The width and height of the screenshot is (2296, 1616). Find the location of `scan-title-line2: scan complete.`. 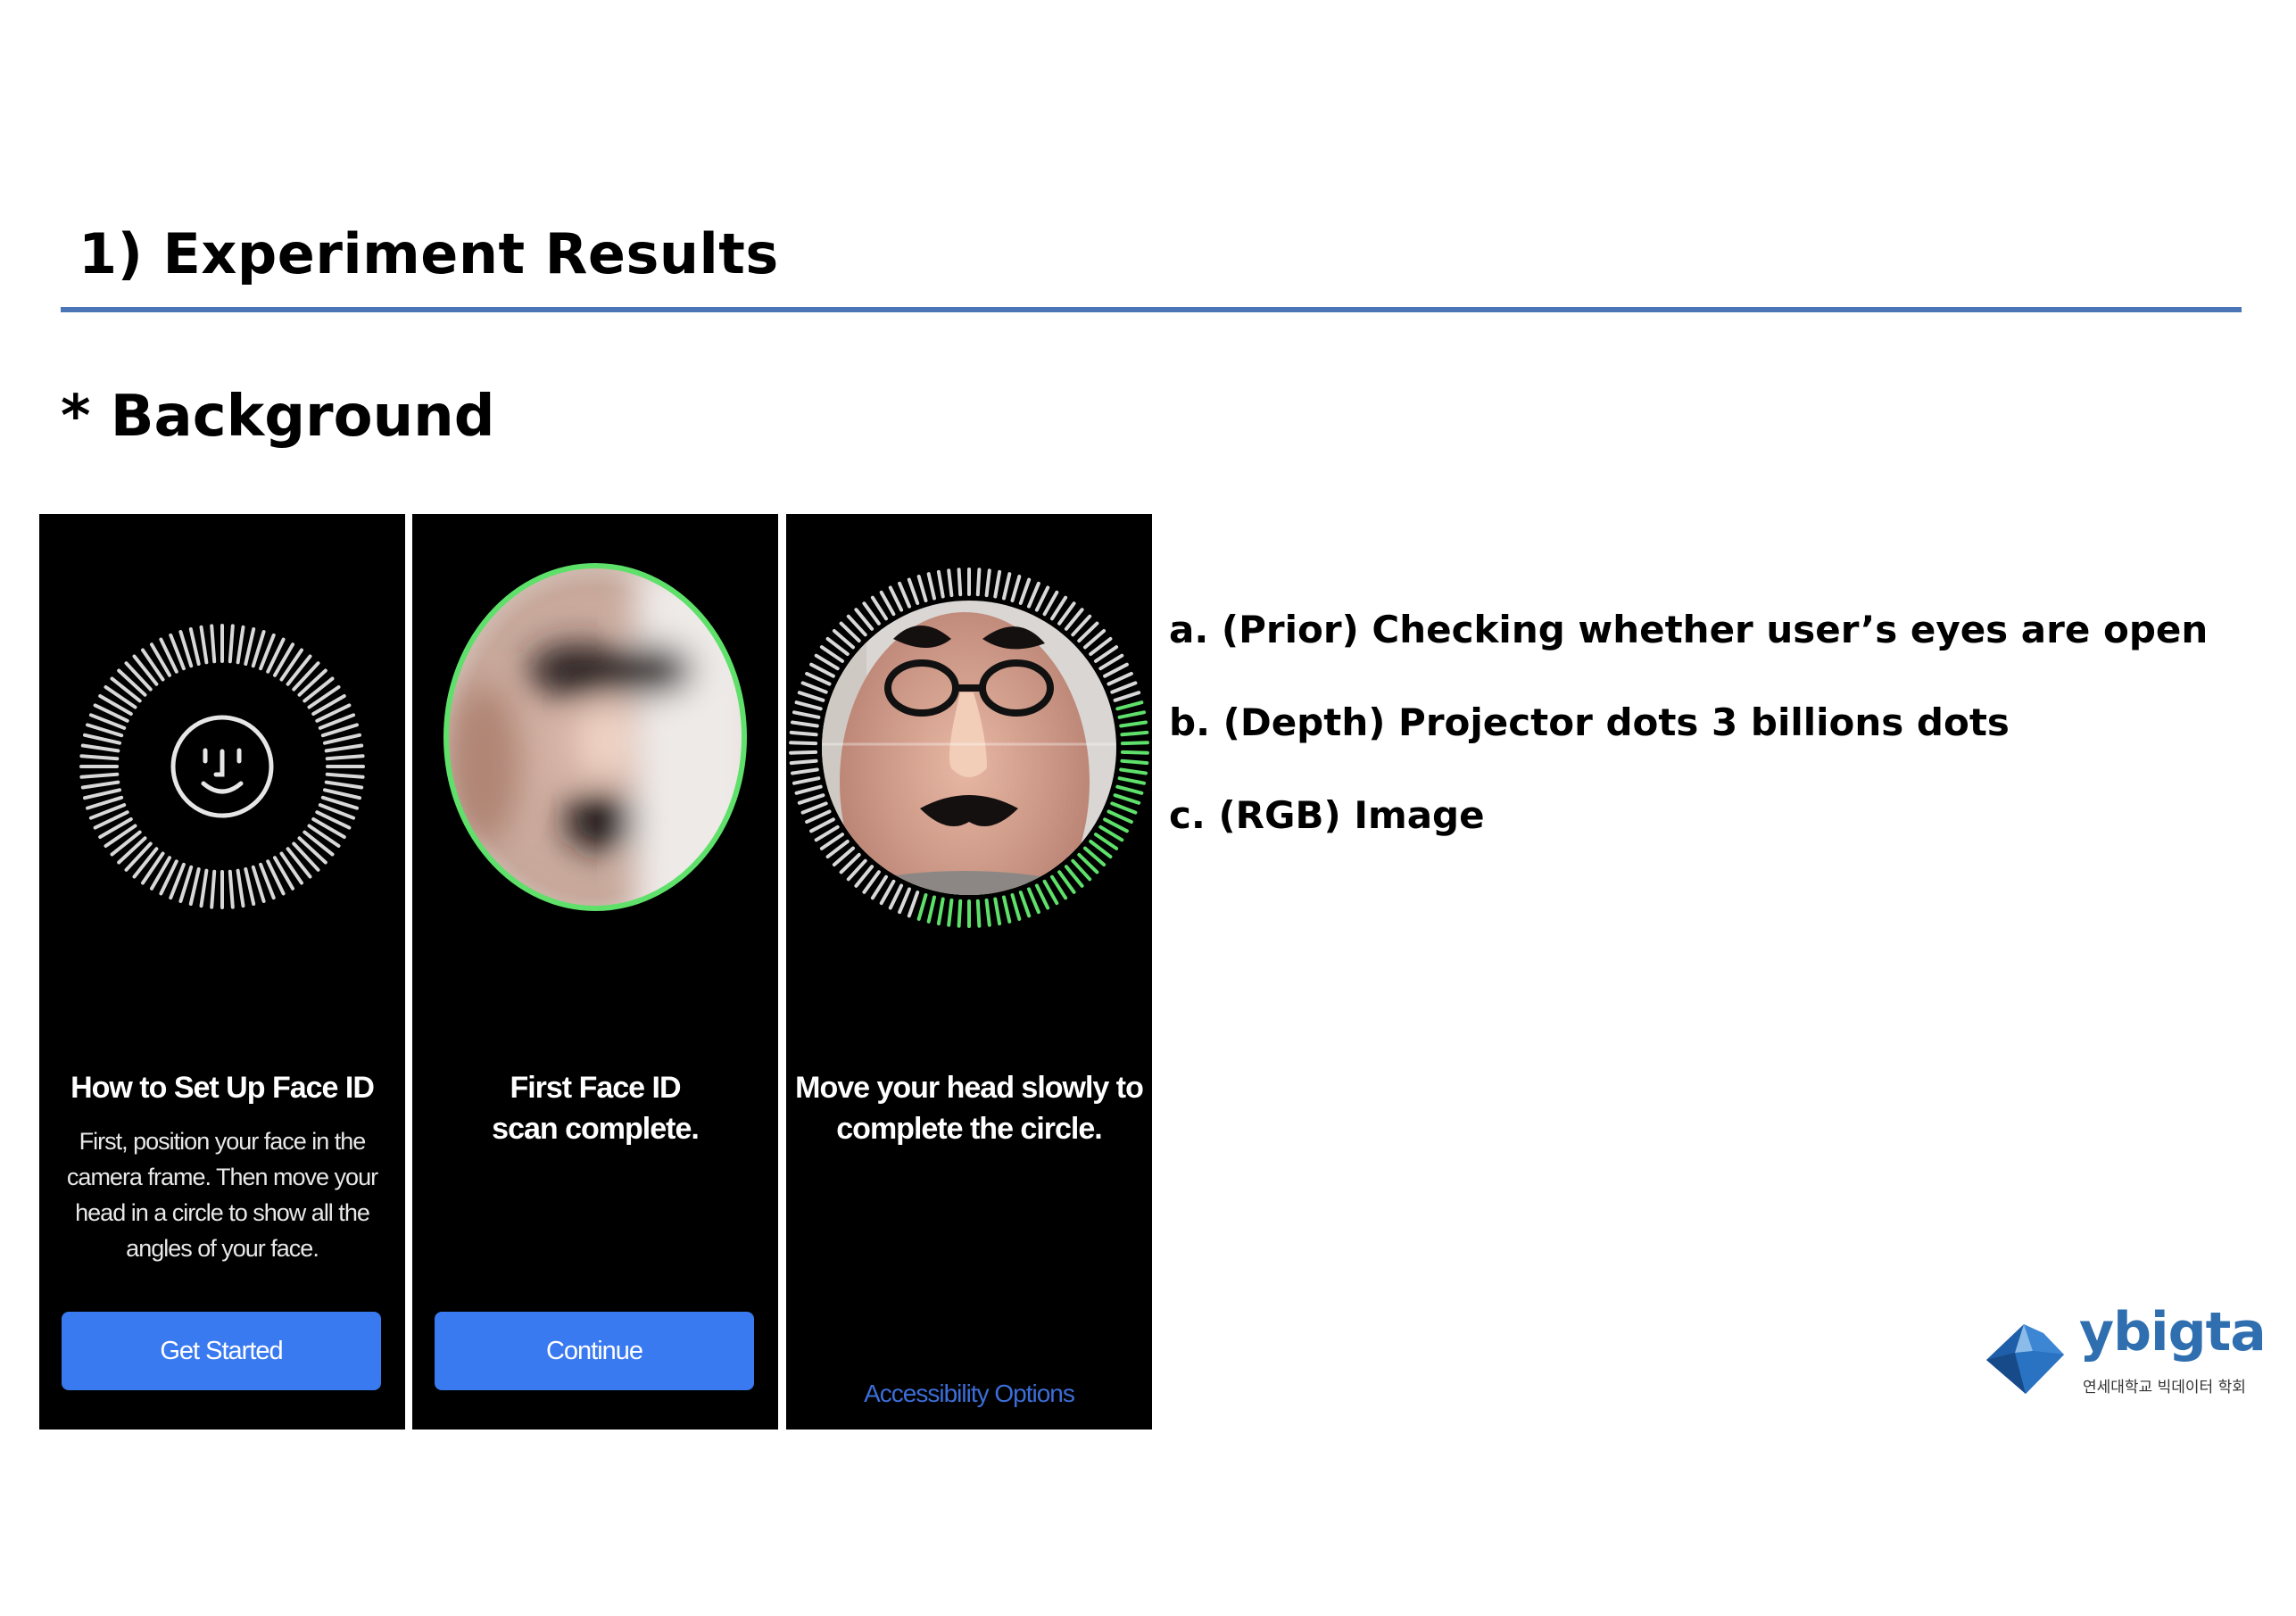

scan-title-line2: scan complete. is located at coordinates (596, 1129).